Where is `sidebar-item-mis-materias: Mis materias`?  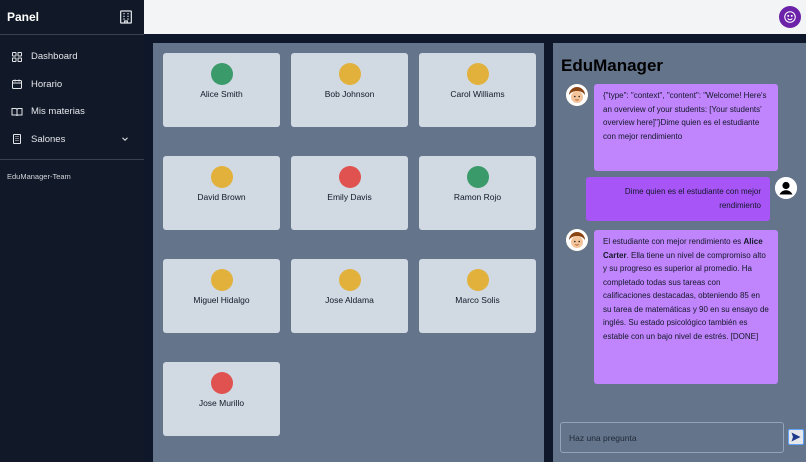
sidebar-item-mis-materias: Mis materias is located at coordinates (72, 112).